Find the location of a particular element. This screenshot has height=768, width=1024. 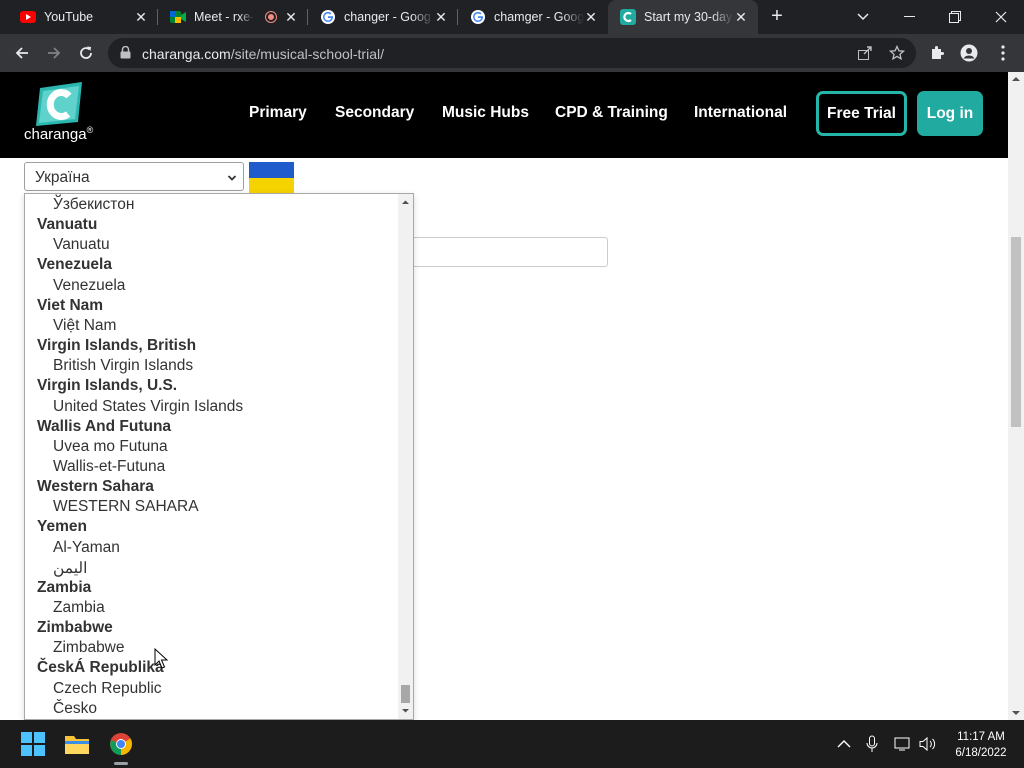

country-select: Україна is located at coordinates (134, 176).